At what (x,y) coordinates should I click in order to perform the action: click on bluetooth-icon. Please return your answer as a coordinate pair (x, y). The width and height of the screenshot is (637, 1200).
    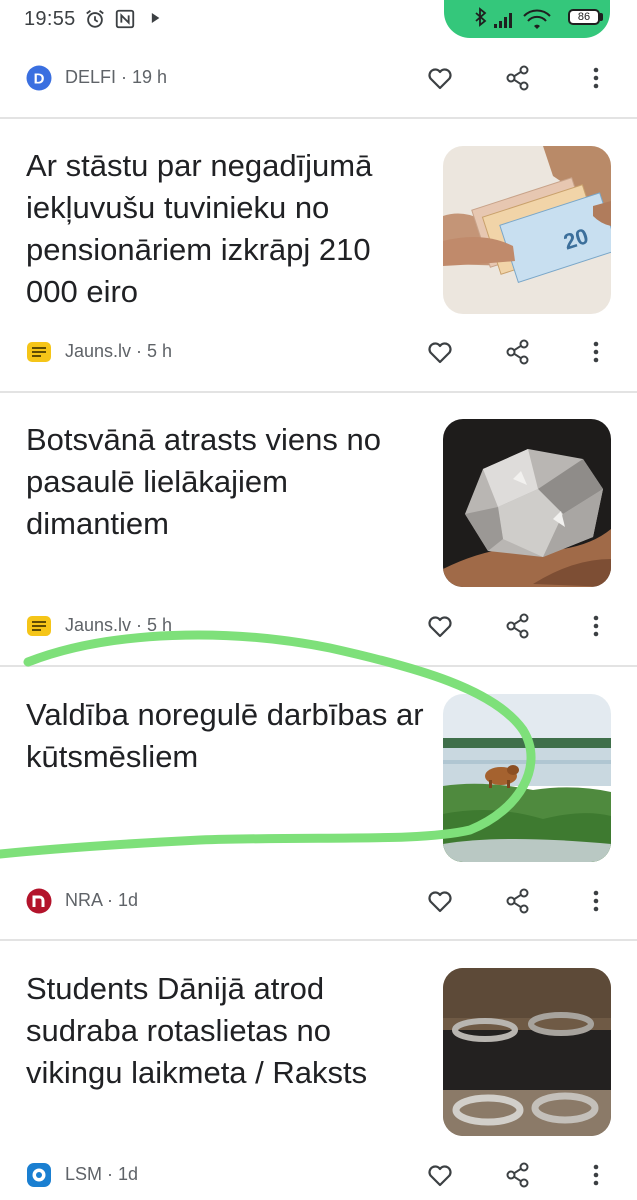
    Looking at the image, I should click on (481, 17).